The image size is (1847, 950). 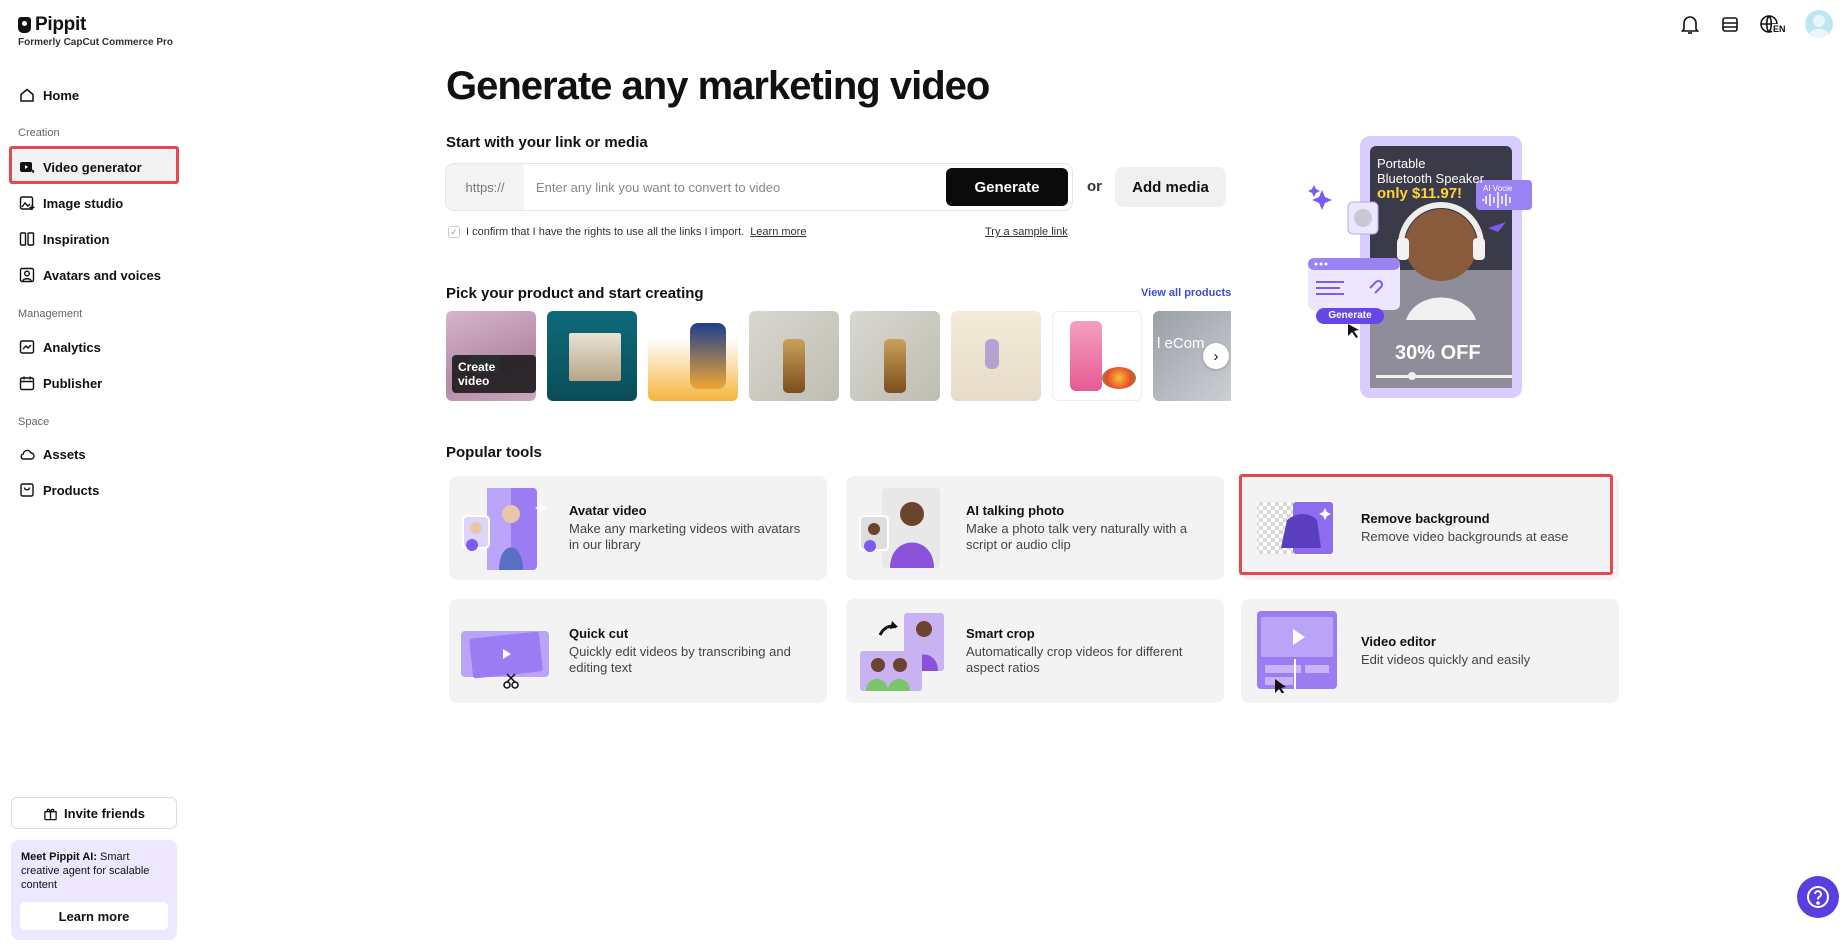 I want to click on view-all-products-link: View all products, so click(x=1186, y=293).